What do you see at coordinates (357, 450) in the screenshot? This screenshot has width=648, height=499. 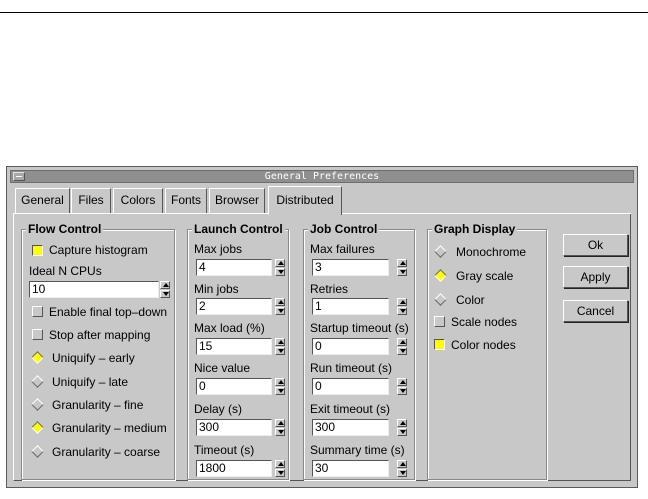 I see `summary-time-label: Summary time (s)` at bounding box center [357, 450].